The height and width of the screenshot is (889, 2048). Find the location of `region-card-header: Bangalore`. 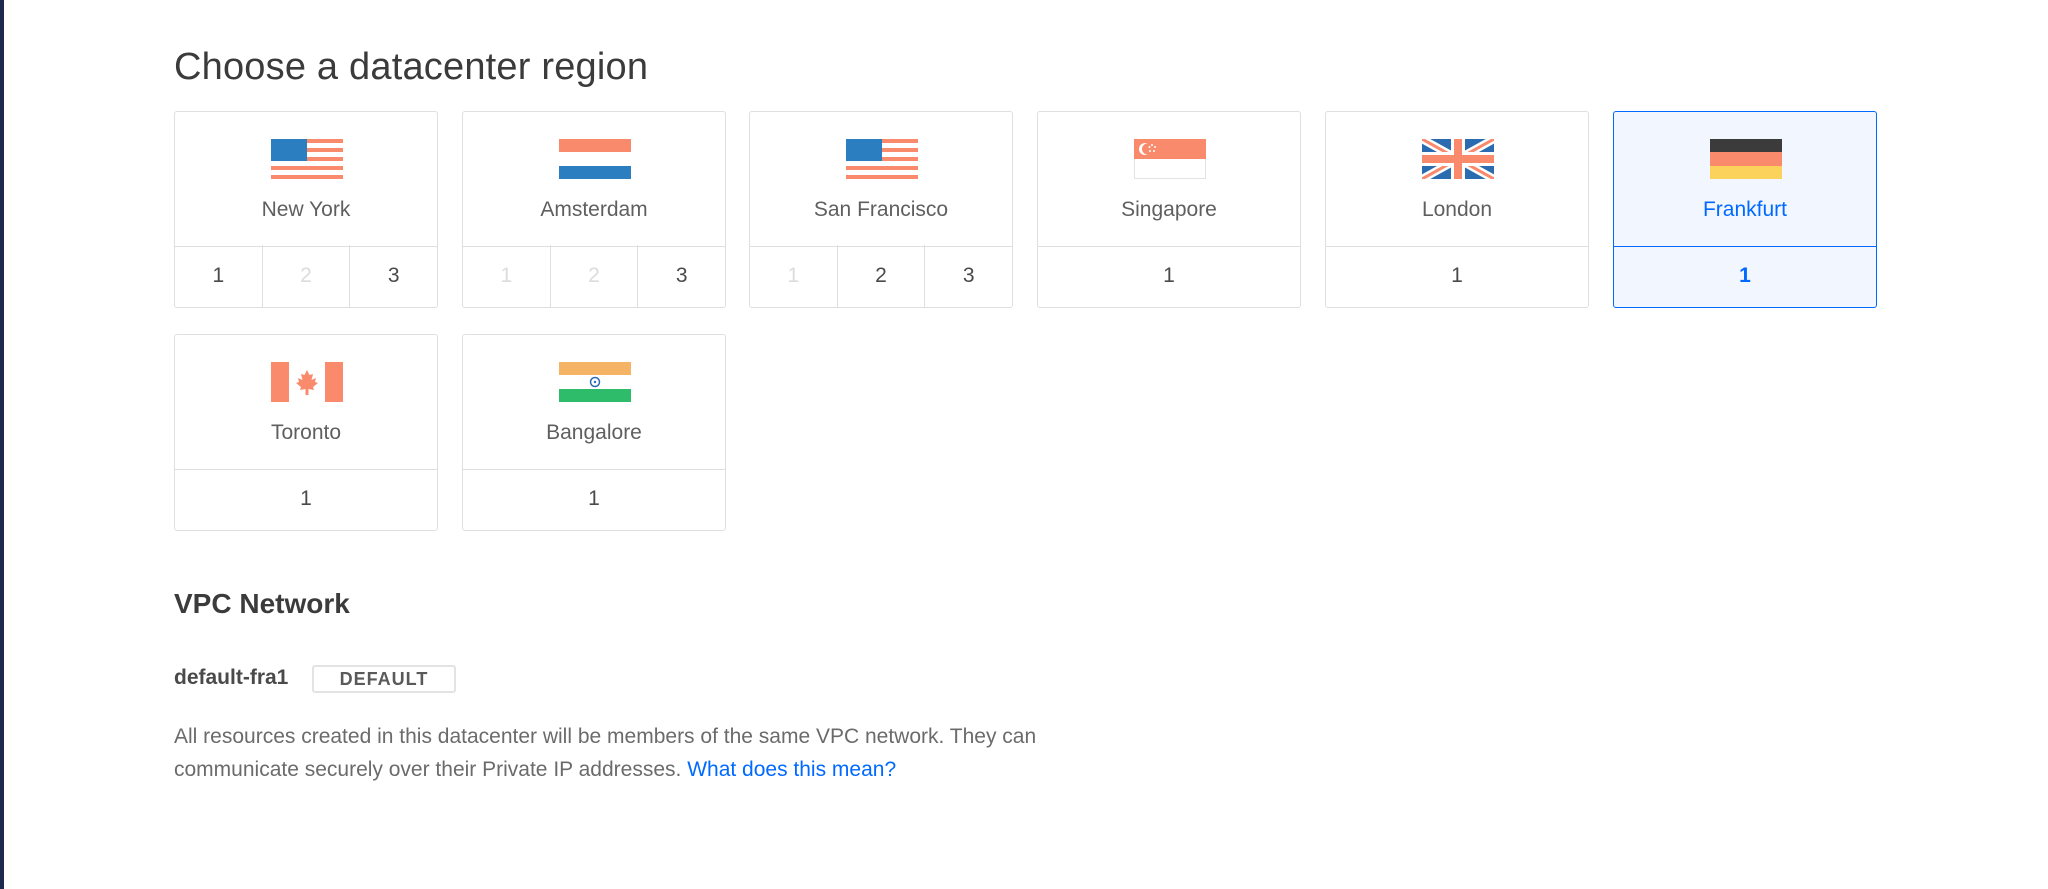

region-card-header: Bangalore is located at coordinates (594, 402).